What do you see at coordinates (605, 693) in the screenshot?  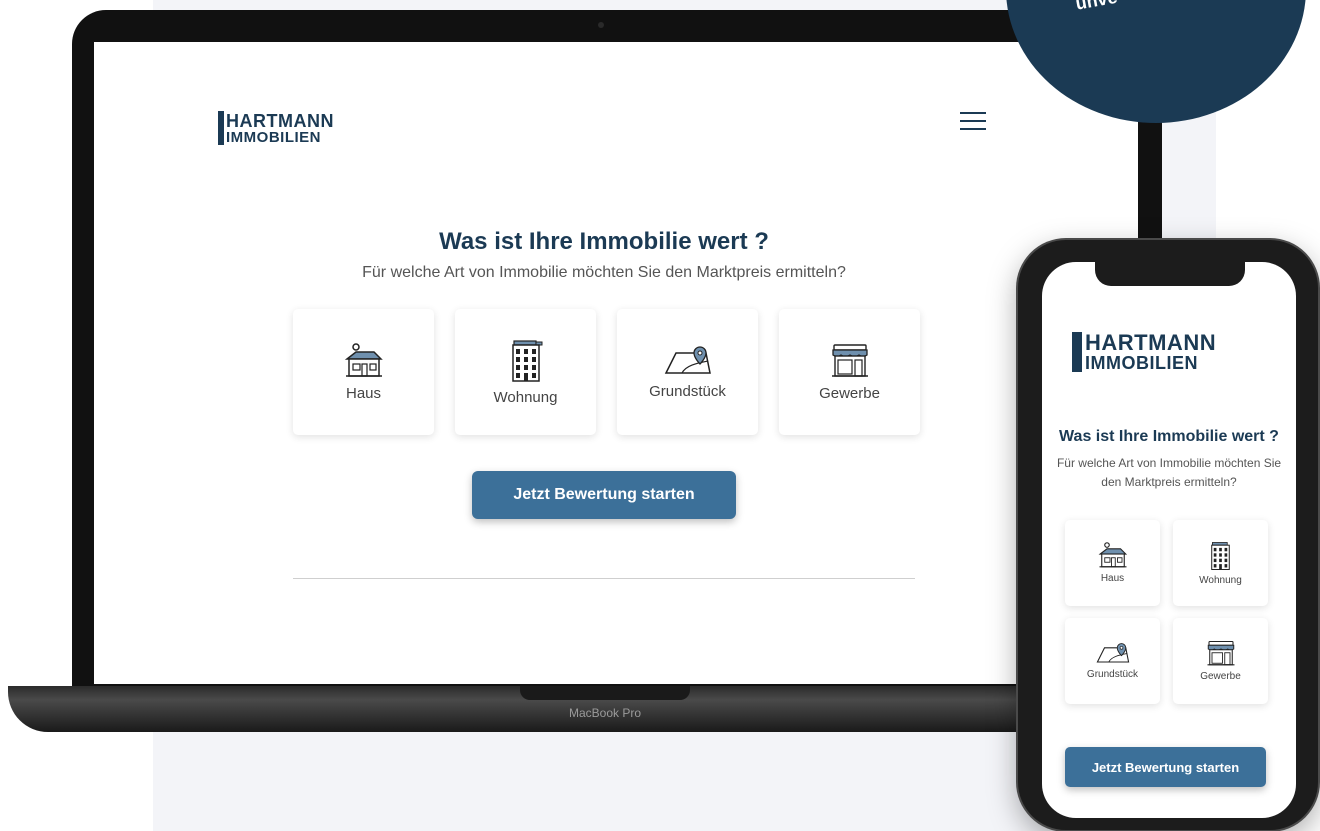 I see `laptop-notch` at bounding box center [605, 693].